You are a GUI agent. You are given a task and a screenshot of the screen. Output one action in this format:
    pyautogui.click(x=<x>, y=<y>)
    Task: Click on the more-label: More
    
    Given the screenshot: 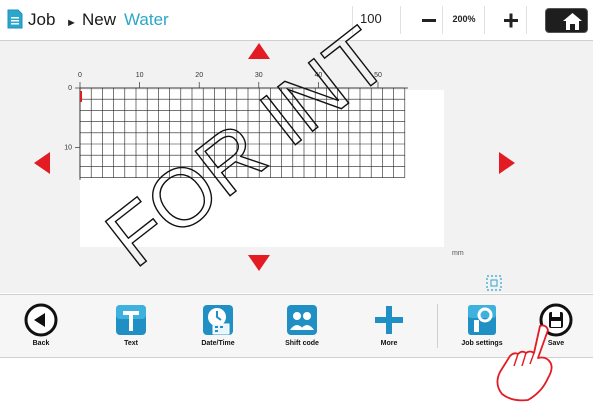 What is the action you would take?
    pyautogui.click(x=389, y=343)
    